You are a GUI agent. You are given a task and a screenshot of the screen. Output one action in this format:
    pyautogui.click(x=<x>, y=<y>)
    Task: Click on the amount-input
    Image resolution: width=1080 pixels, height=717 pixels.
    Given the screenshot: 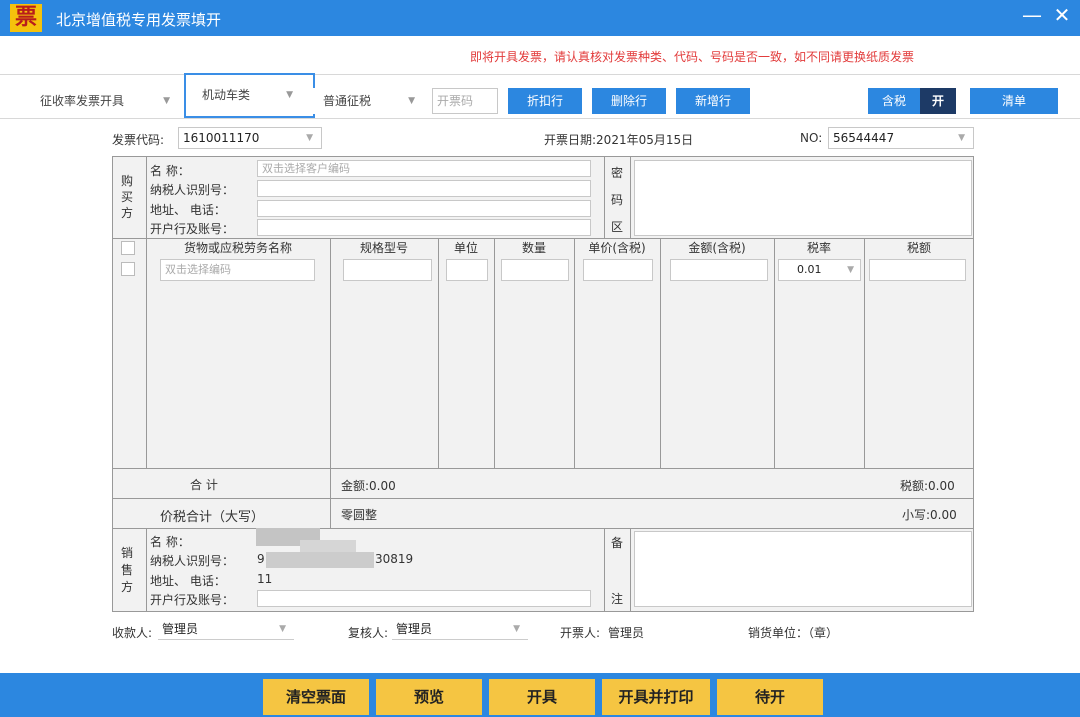 What is the action you would take?
    pyautogui.click(x=719, y=270)
    